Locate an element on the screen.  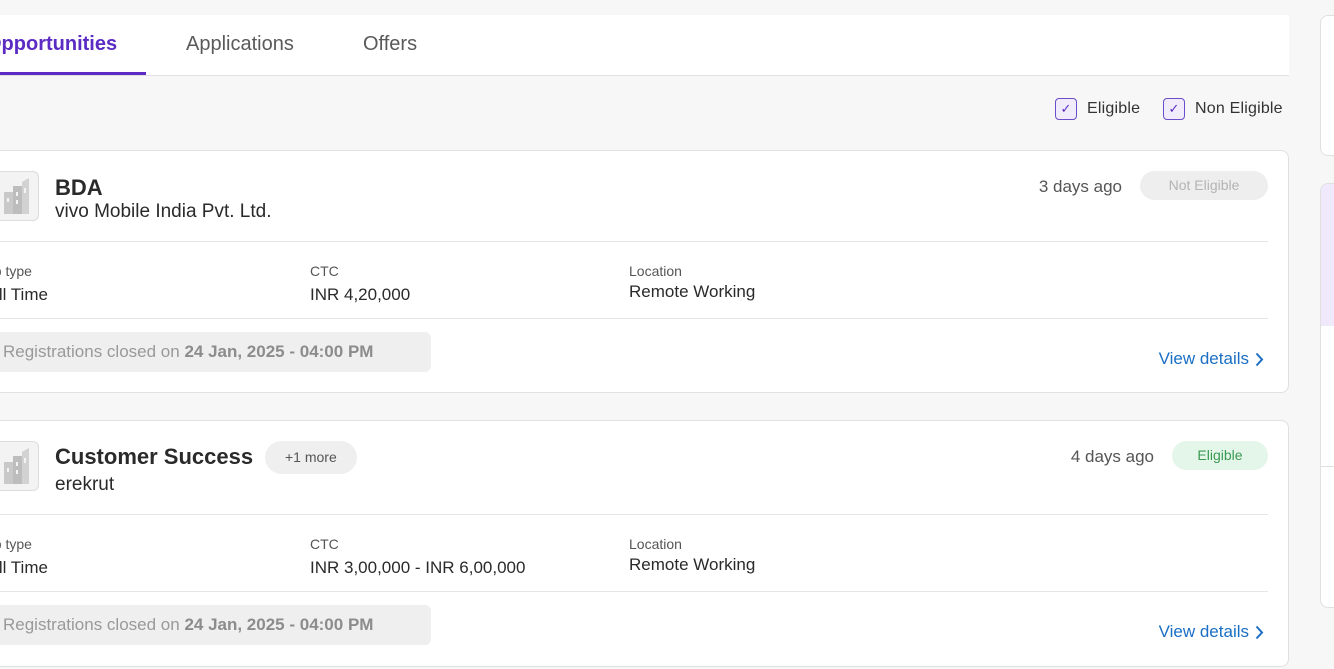
tab-applications: Applications is located at coordinates (240, 45).